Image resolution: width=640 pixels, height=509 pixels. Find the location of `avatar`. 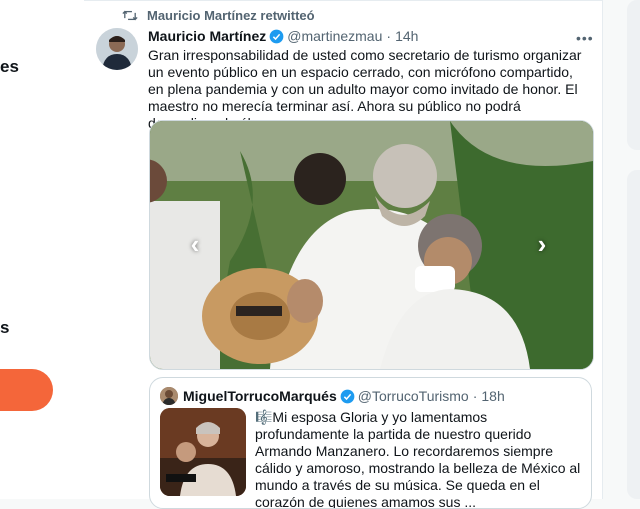

avatar is located at coordinates (117, 49).